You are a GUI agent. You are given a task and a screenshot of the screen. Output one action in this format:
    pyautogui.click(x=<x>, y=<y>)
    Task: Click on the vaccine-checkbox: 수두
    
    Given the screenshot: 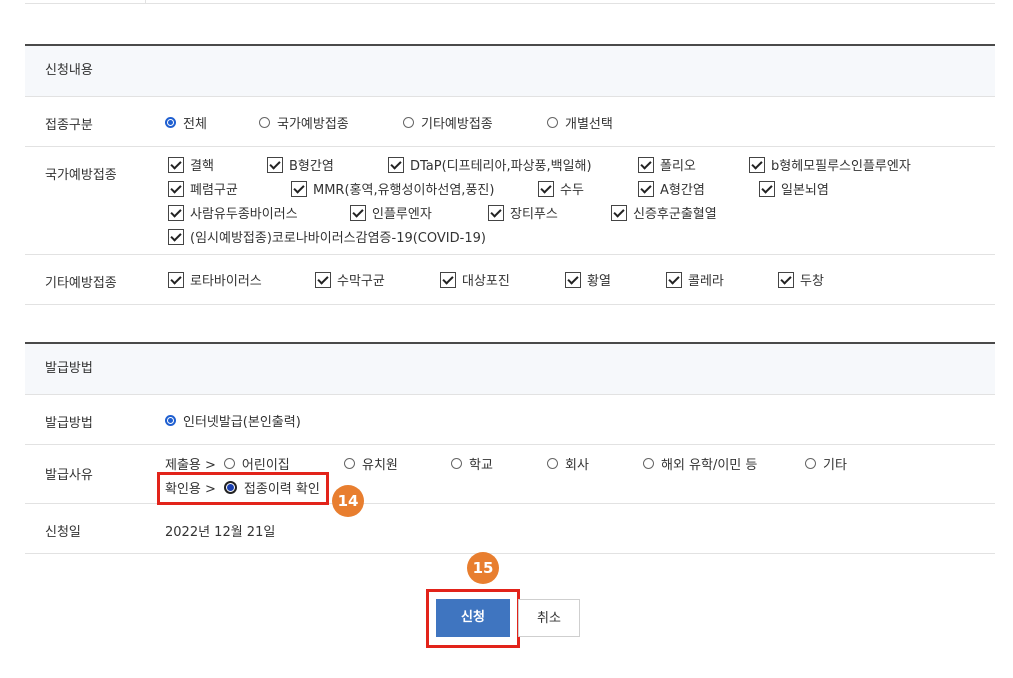 What is the action you would take?
    pyautogui.click(x=561, y=188)
    